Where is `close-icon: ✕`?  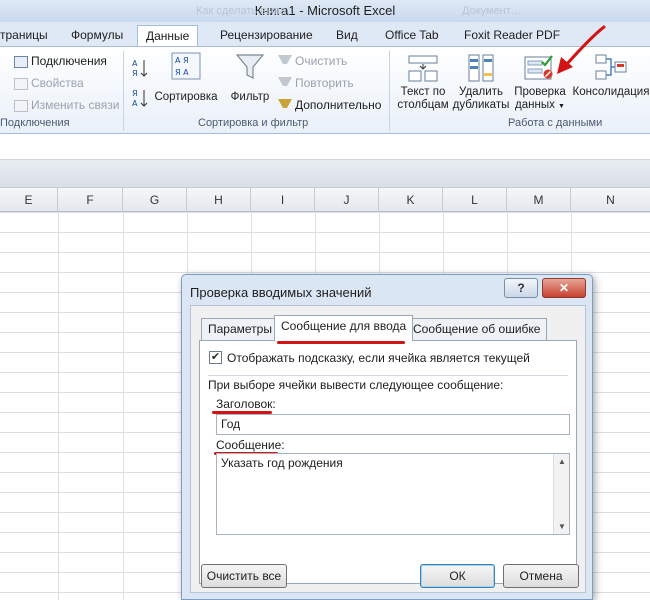 close-icon: ✕ is located at coordinates (564, 288).